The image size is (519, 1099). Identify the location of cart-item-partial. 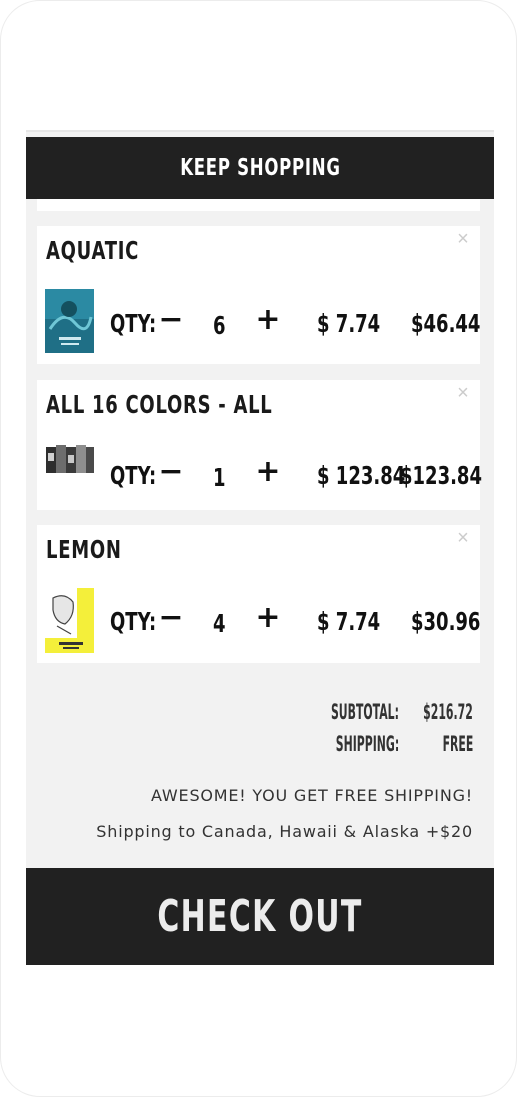
(258, 205).